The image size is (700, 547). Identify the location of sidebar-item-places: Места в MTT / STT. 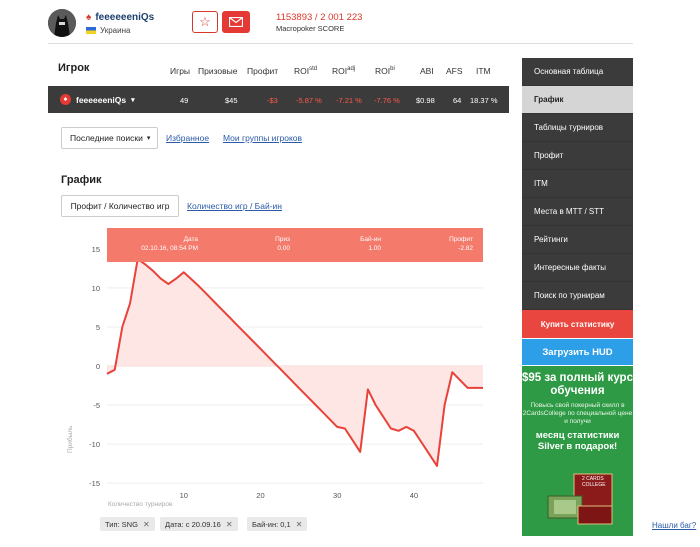
(577, 212).